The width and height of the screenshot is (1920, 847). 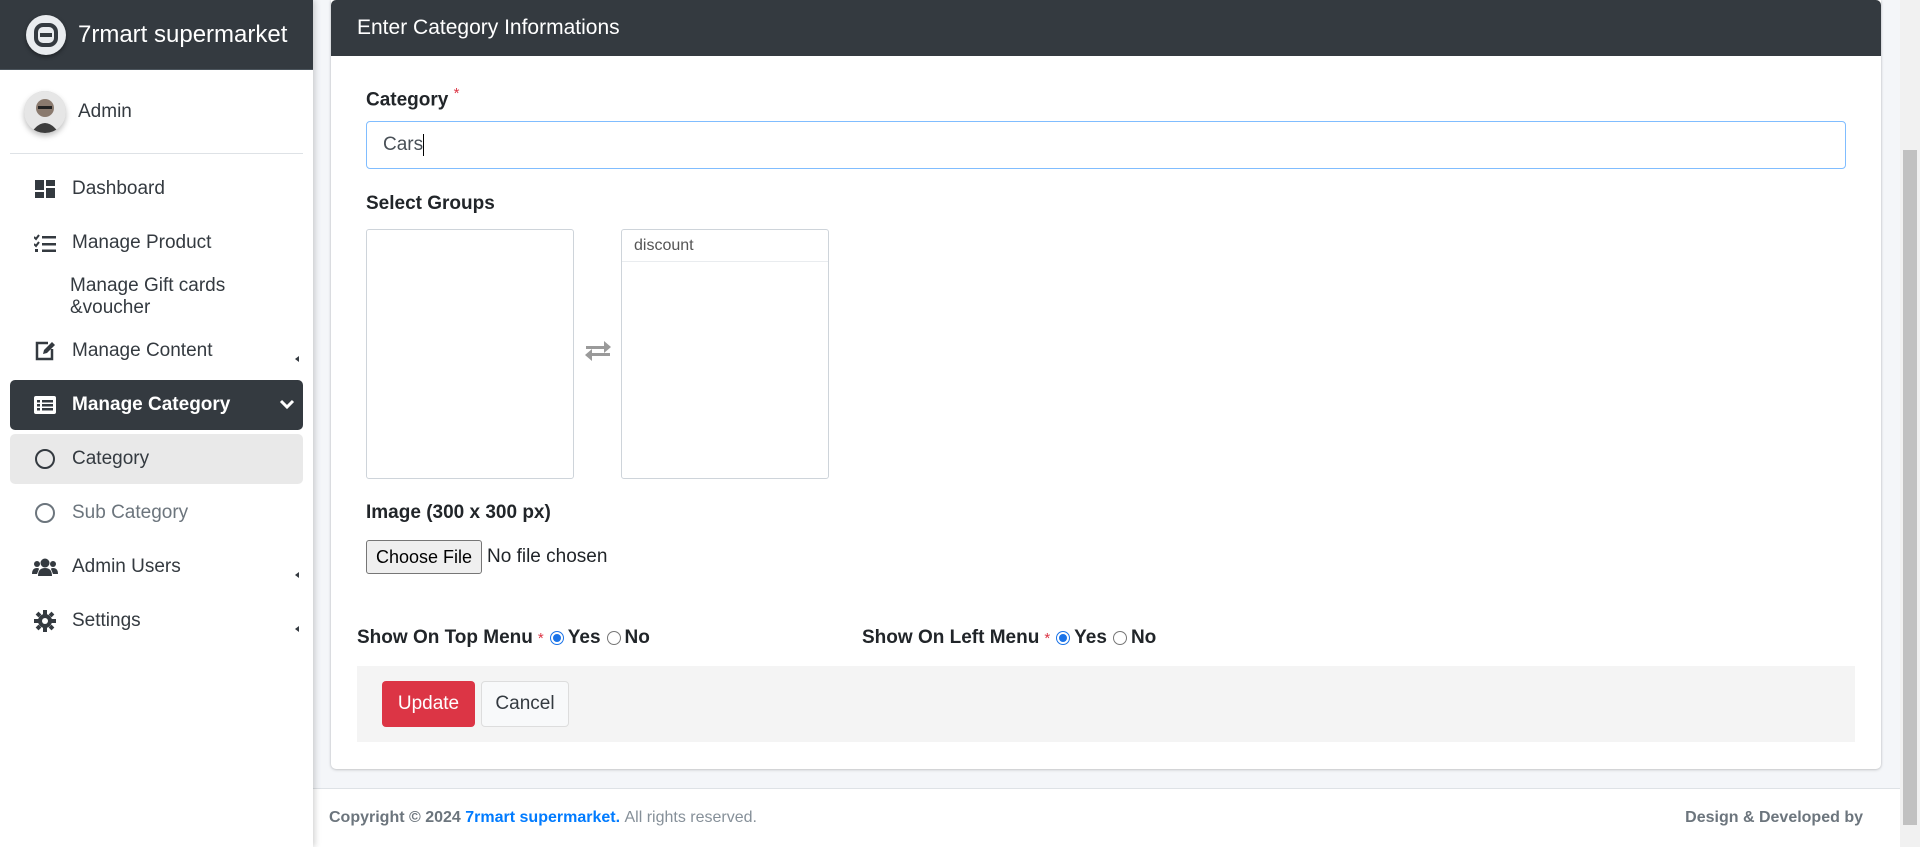 What do you see at coordinates (126, 566) in the screenshot?
I see `sidebar-item-label: Admin Users` at bounding box center [126, 566].